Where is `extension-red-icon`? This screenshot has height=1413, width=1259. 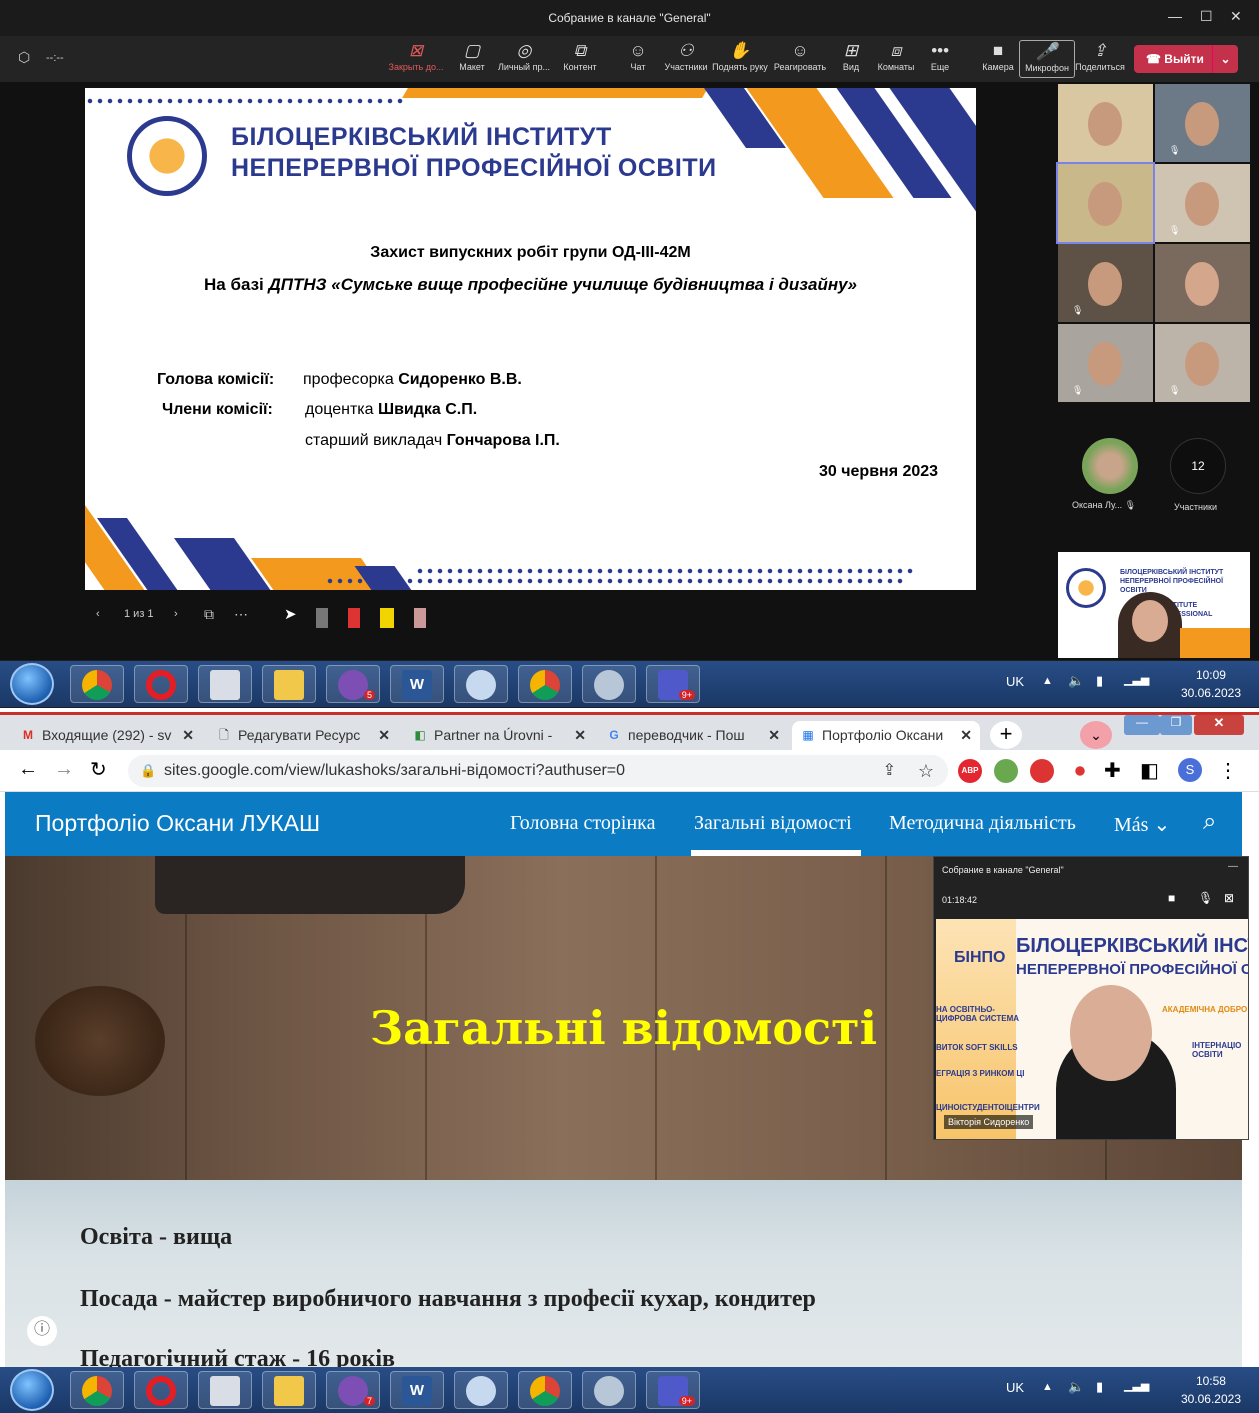 extension-red-icon is located at coordinates (1042, 771).